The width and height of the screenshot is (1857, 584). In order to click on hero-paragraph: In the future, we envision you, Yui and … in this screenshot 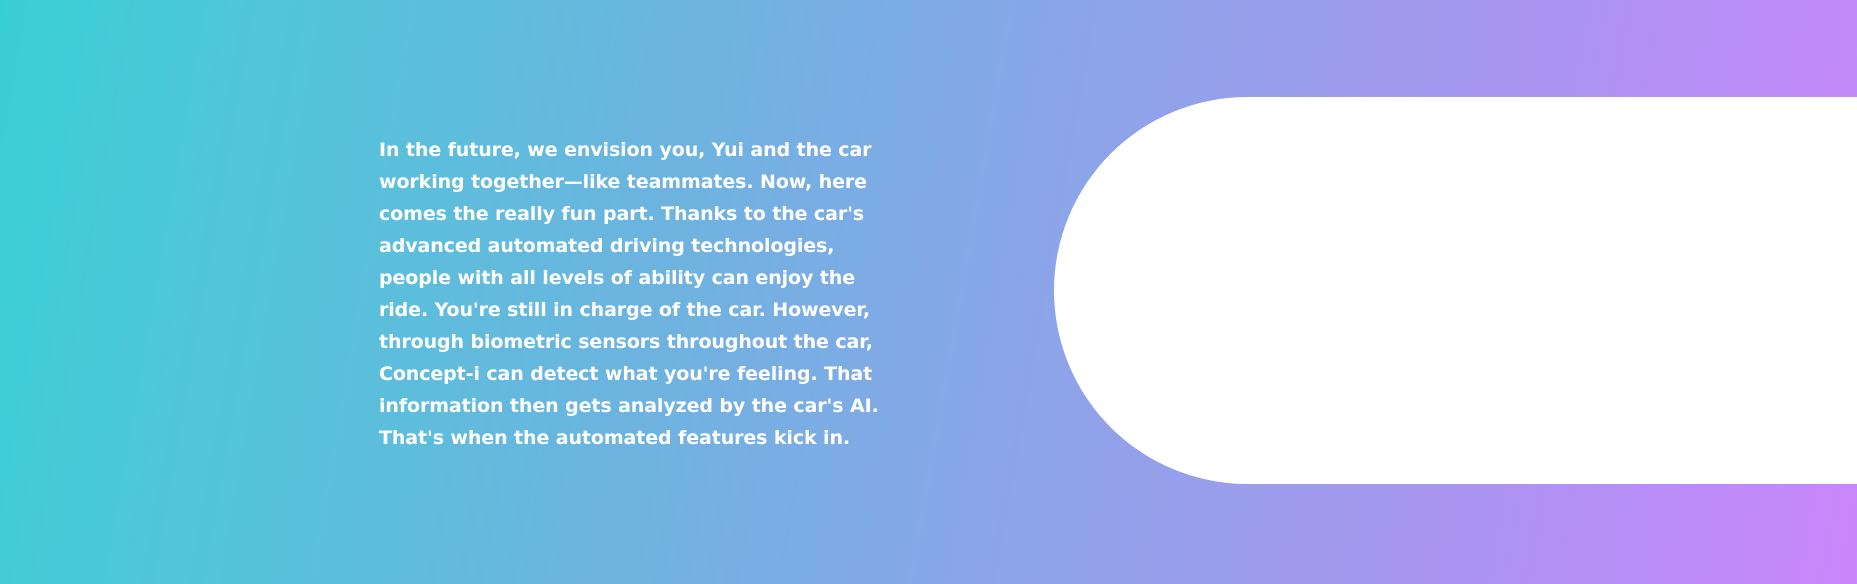, I will do `click(629, 294)`.